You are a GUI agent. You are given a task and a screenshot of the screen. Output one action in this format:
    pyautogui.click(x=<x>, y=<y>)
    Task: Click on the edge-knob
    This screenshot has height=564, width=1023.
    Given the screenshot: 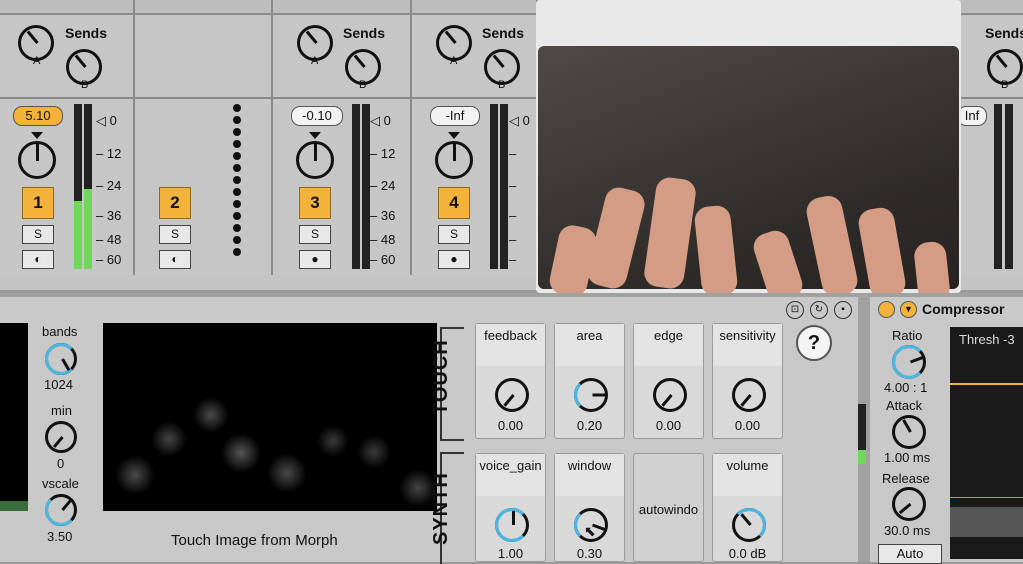 What is the action you would take?
    pyautogui.click(x=670, y=395)
    